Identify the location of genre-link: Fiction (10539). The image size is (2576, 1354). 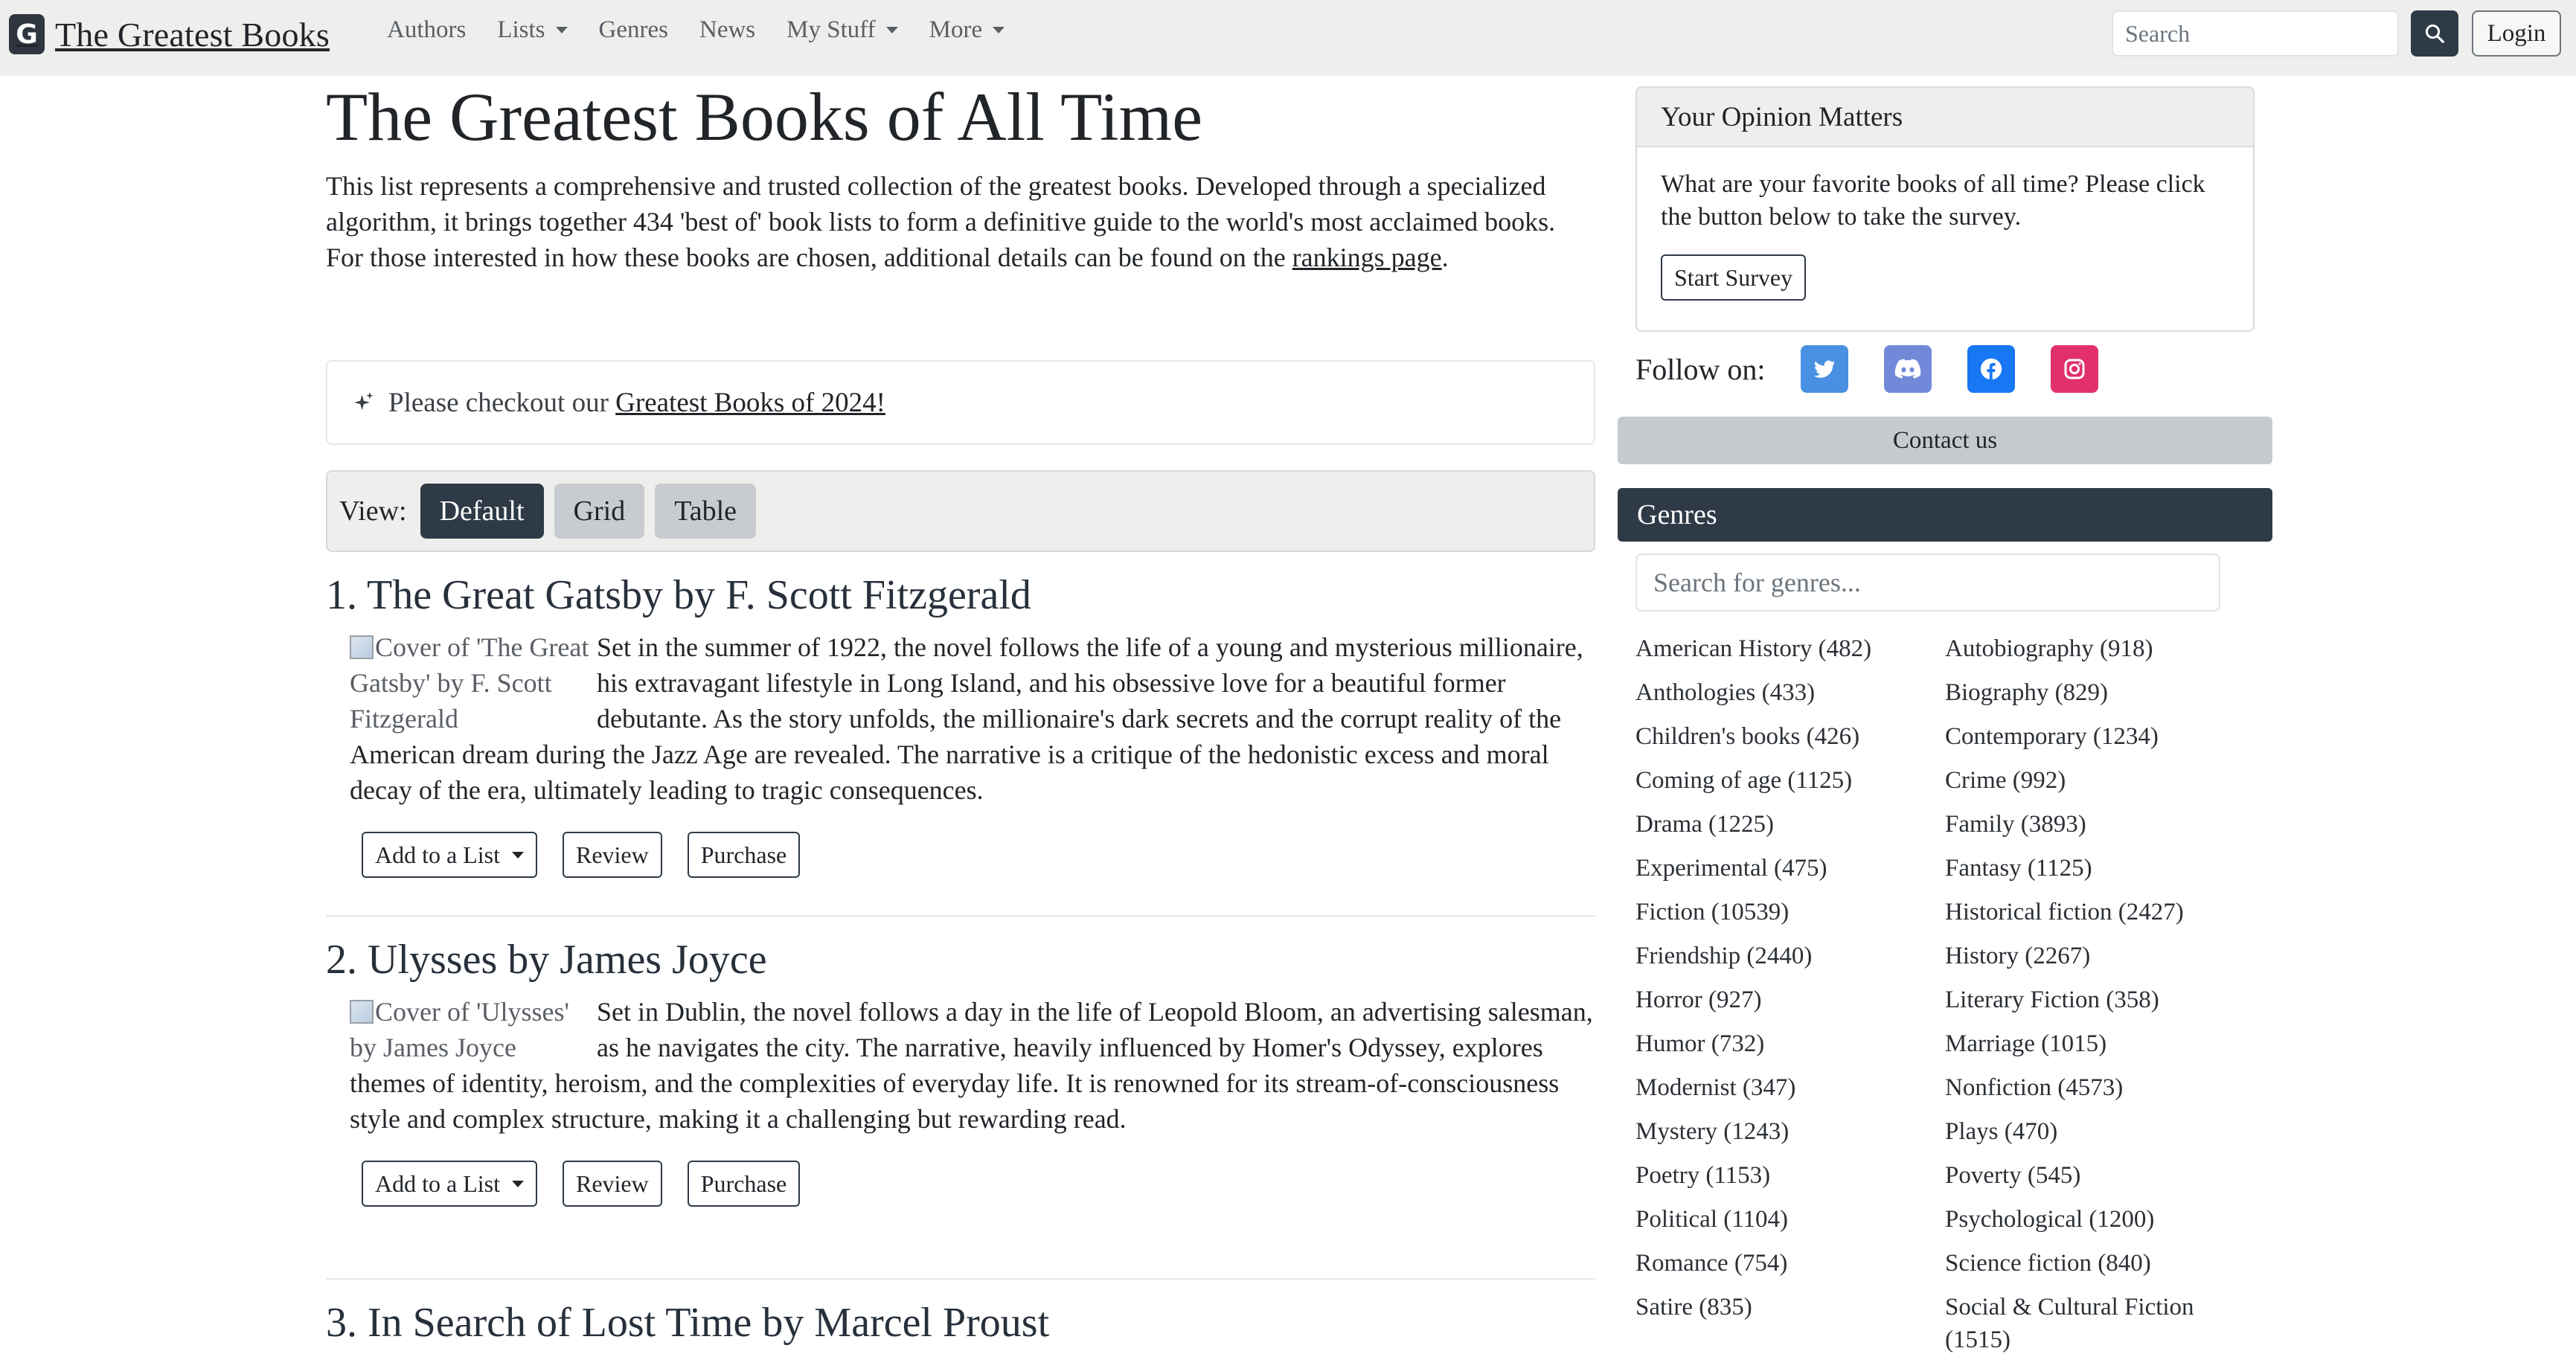
(1790, 912).